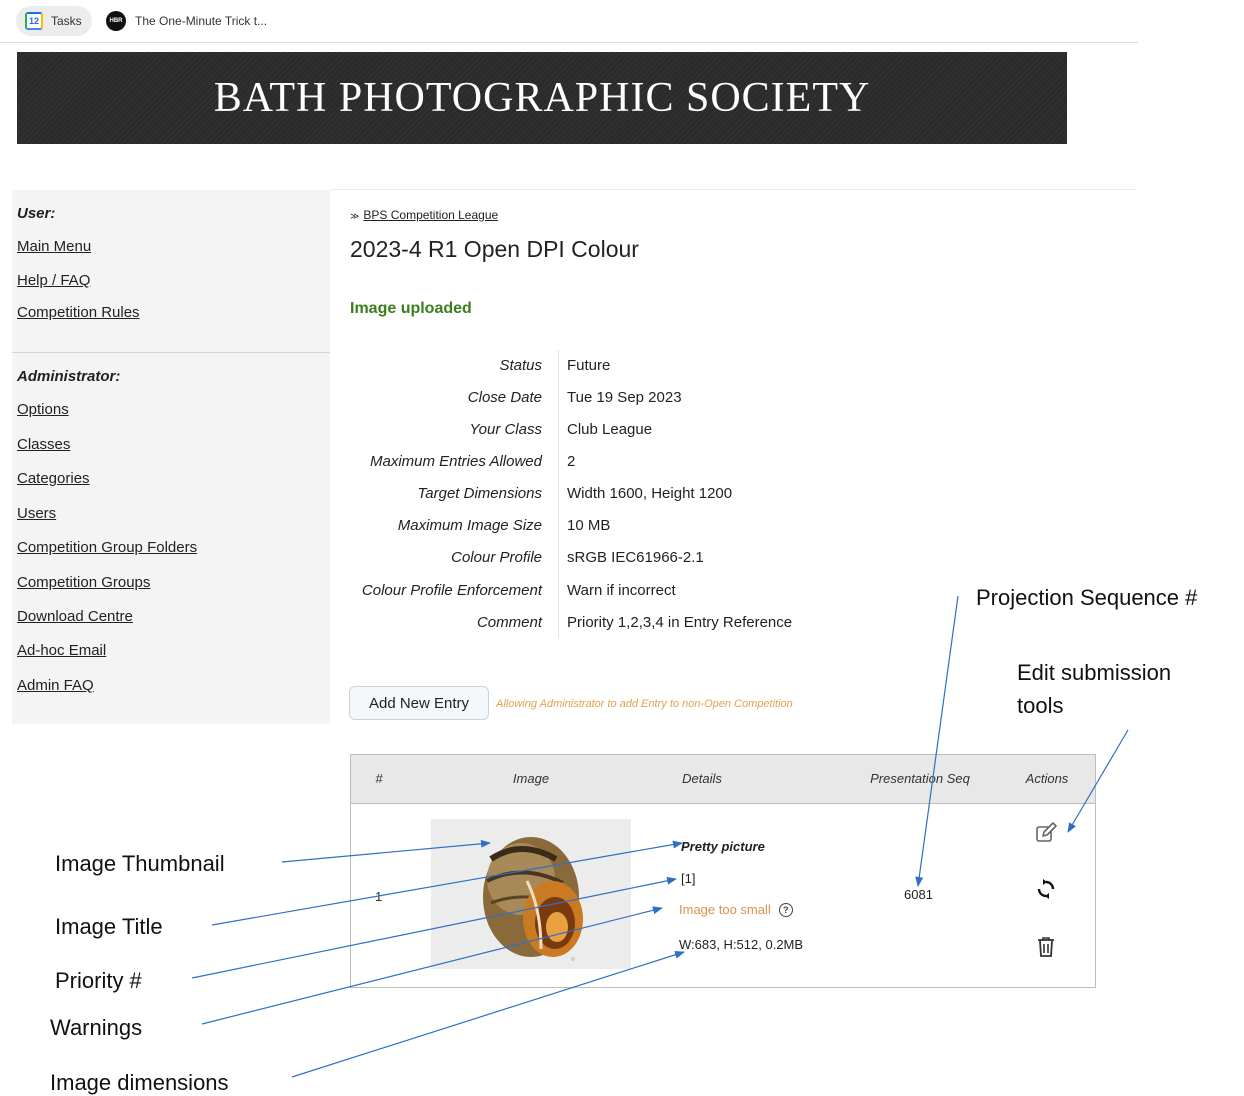  I want to click on arrow-projection-seq, so click(937, 741).